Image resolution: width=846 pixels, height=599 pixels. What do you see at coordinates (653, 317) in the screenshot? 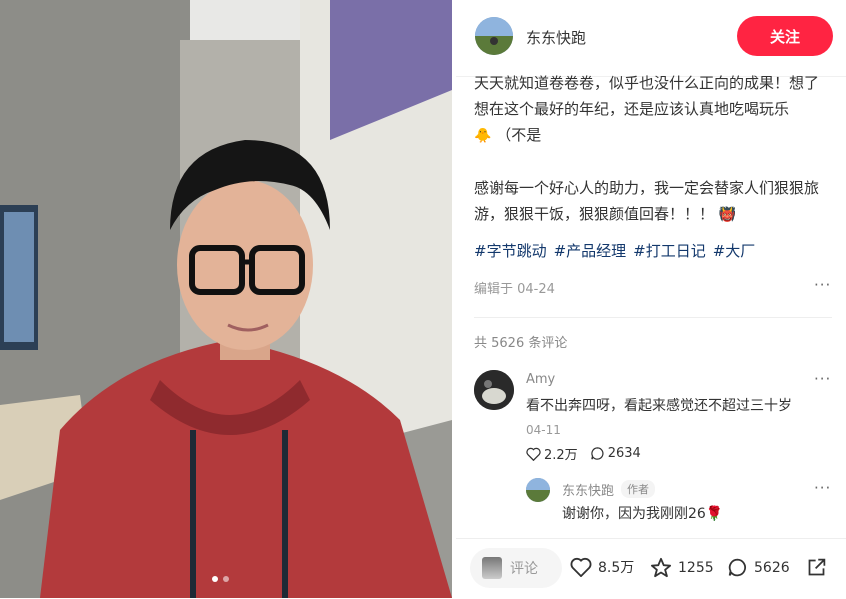
I see `divider` at bounding box center [653, 317].